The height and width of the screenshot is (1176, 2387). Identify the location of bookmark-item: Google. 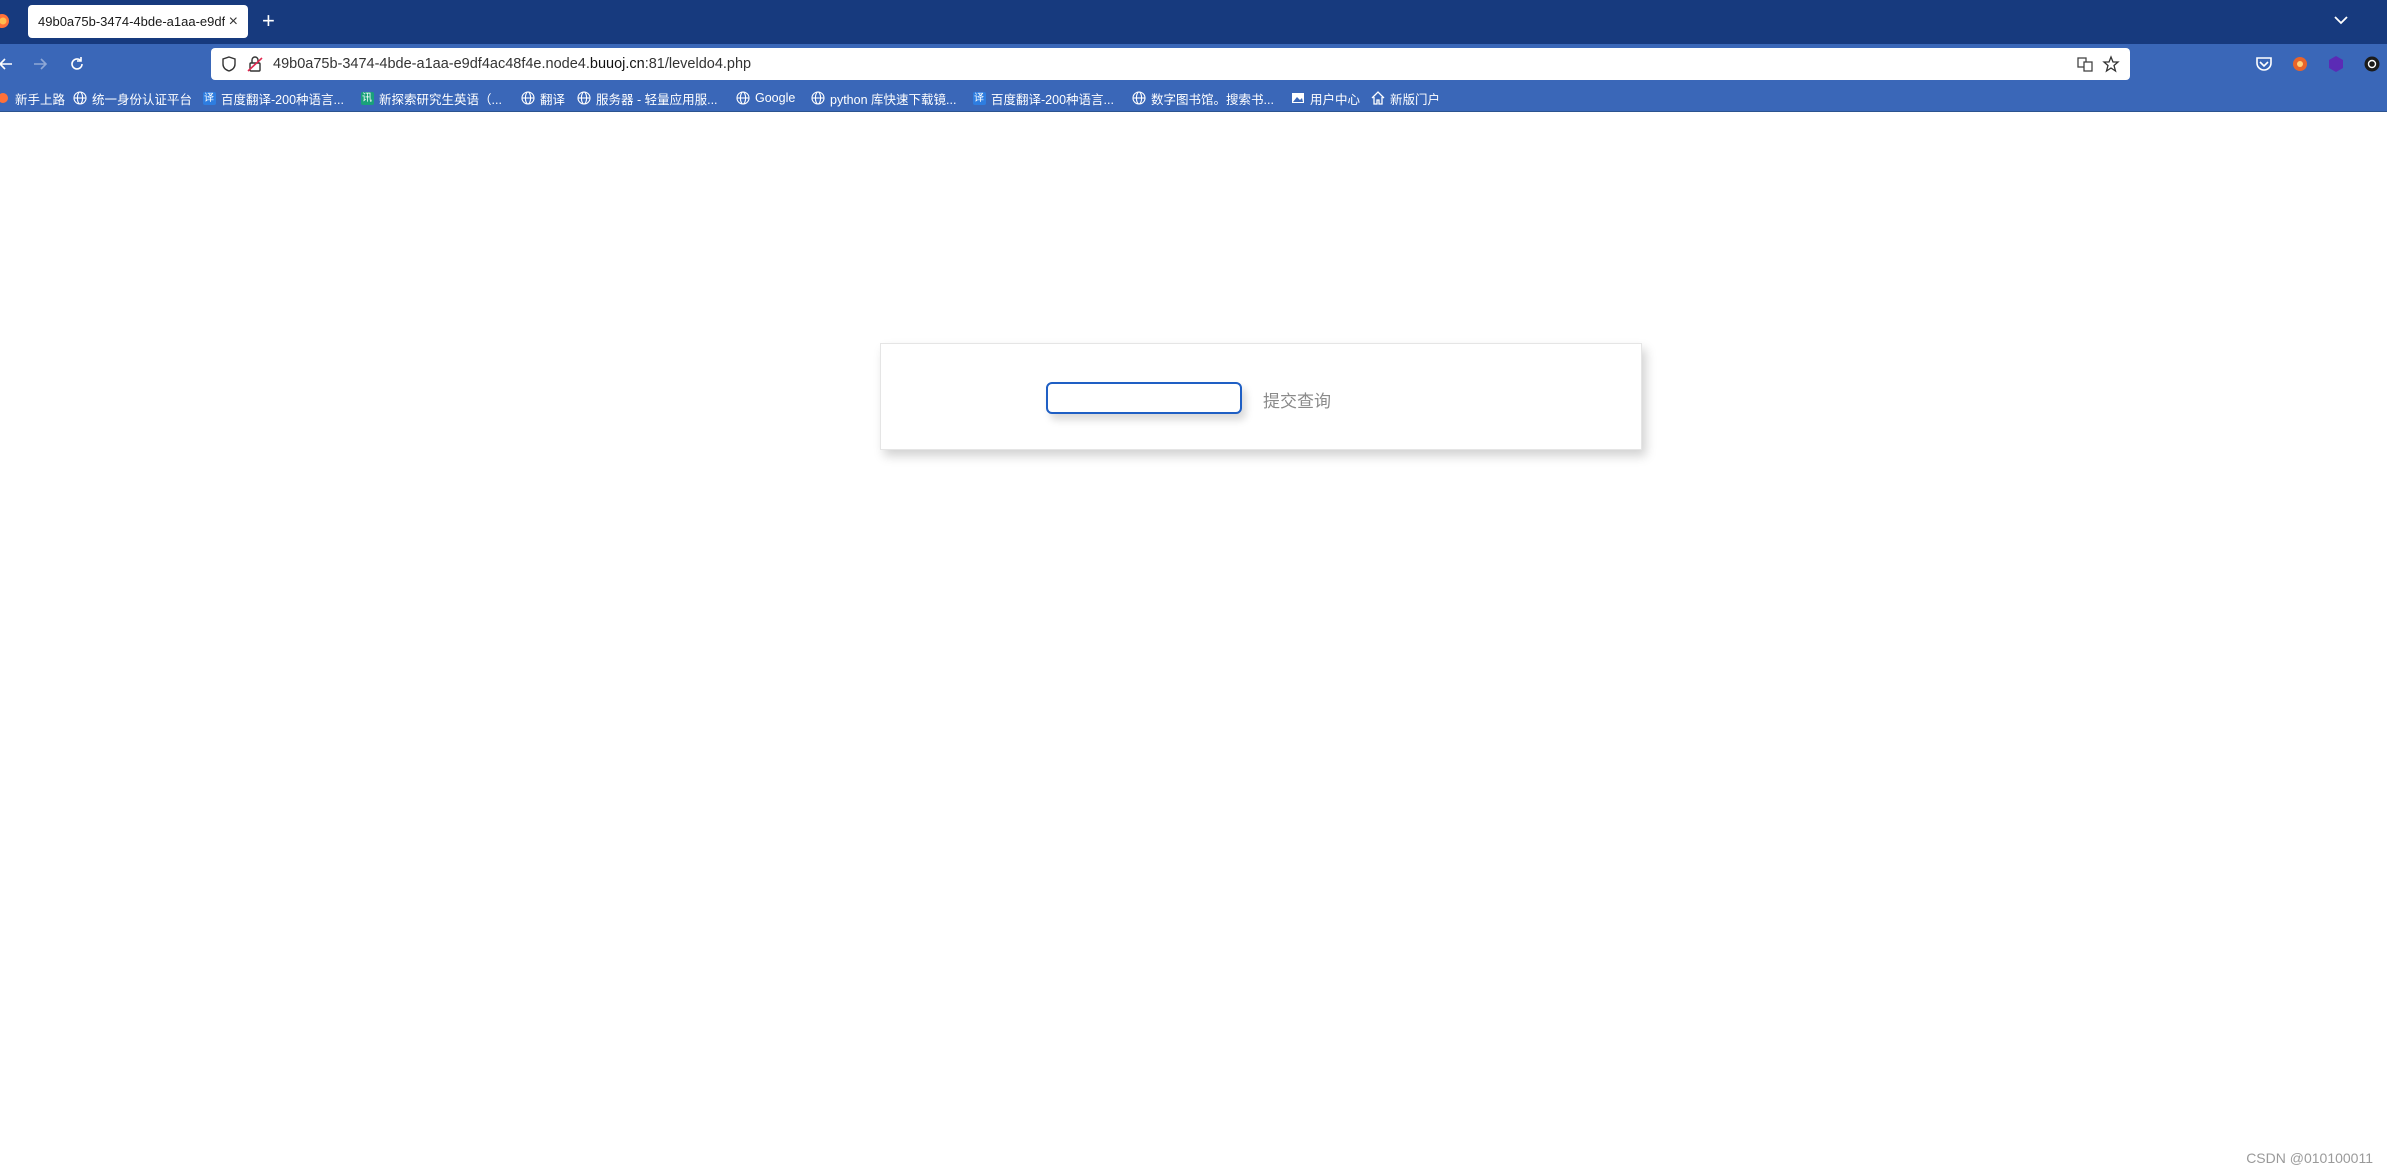
(765, 98).